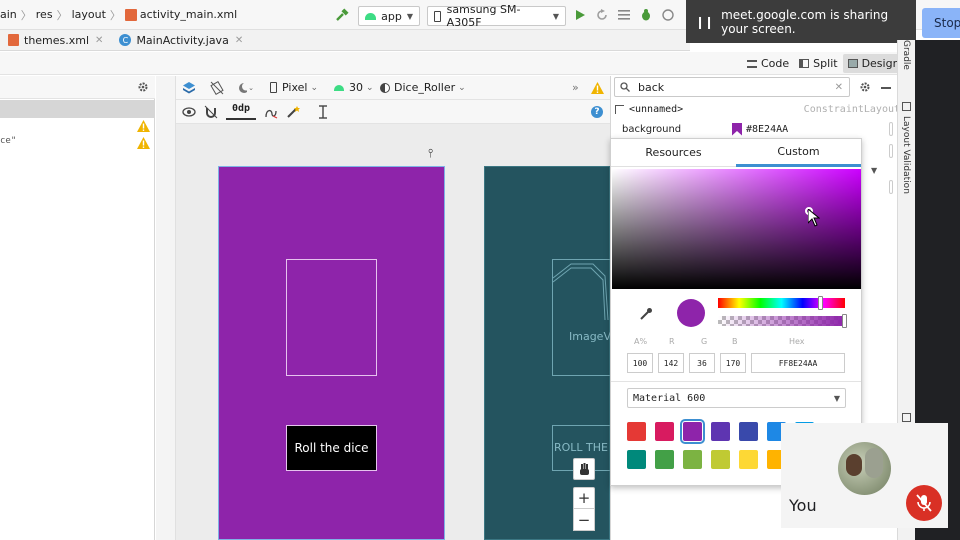 This screenshot has height=540, width=960. I want to click on side-tool-layout-validation: Layout Validation, so click(906, 155).